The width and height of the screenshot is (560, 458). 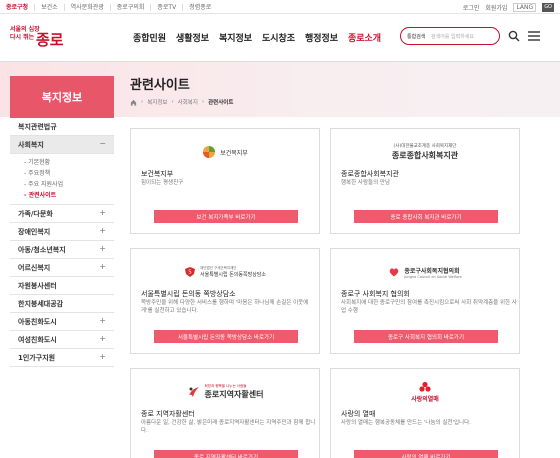 I want to click on sidebar-item-generation: 한지붕세대공감, so click(x=62, y=304).